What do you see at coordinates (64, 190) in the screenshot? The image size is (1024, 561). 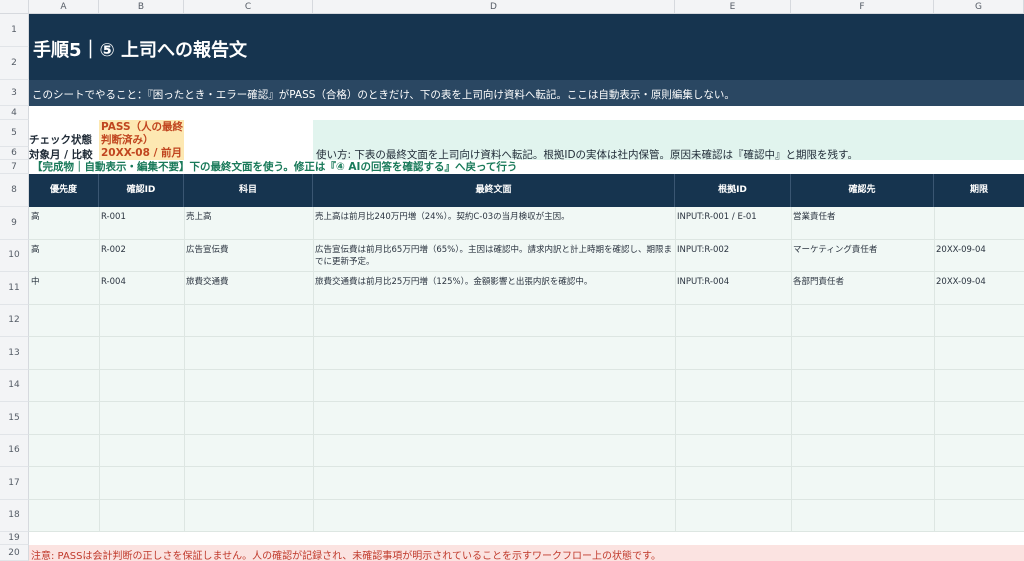 I see `header-priority: 優先度` at bounding box center [64, 190].